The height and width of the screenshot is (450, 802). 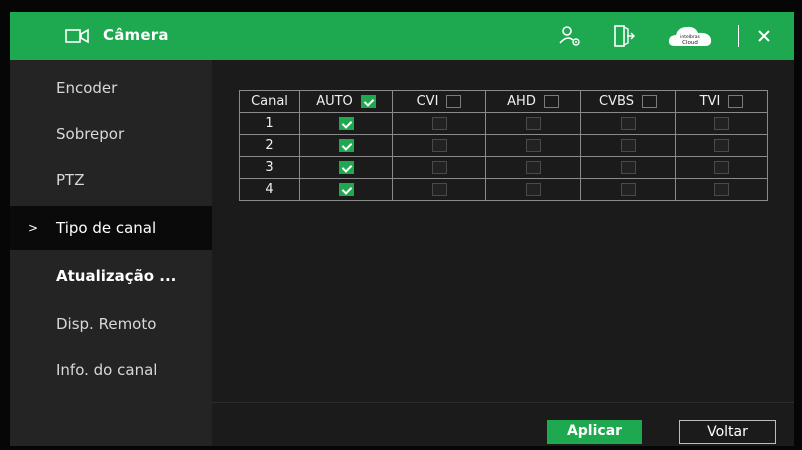 I want to click on logout-icon, so click(x=624, y=36).